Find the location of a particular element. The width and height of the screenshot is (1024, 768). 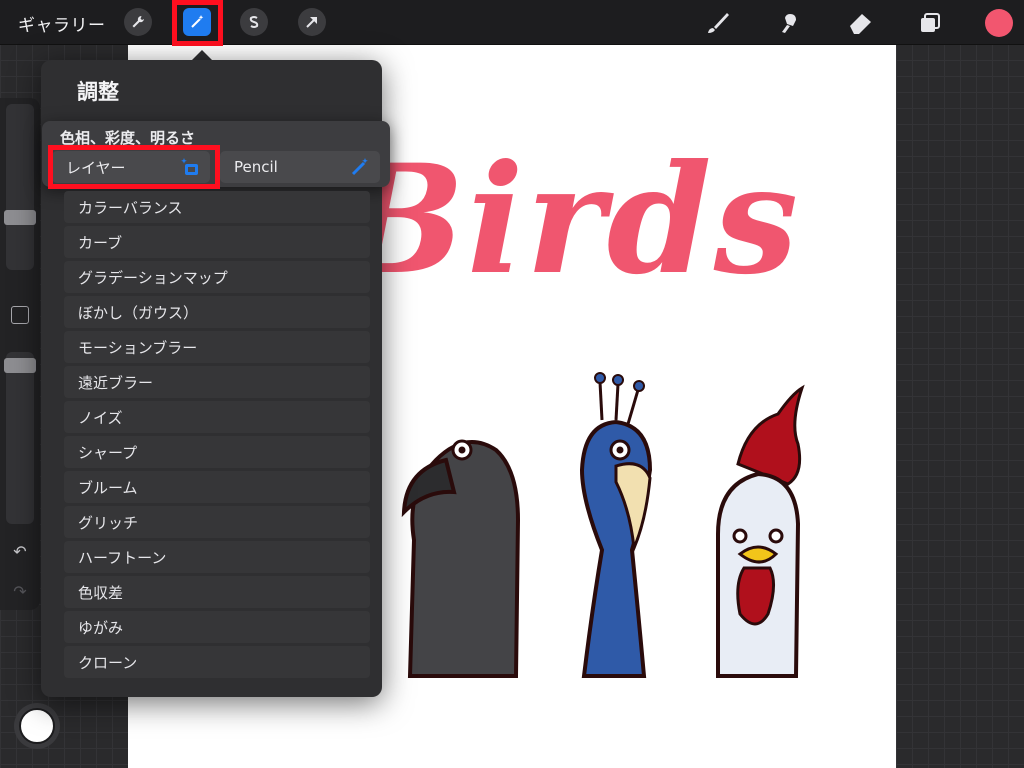

menu-item-noise: ノイズ is located at coordinates (217, 417).